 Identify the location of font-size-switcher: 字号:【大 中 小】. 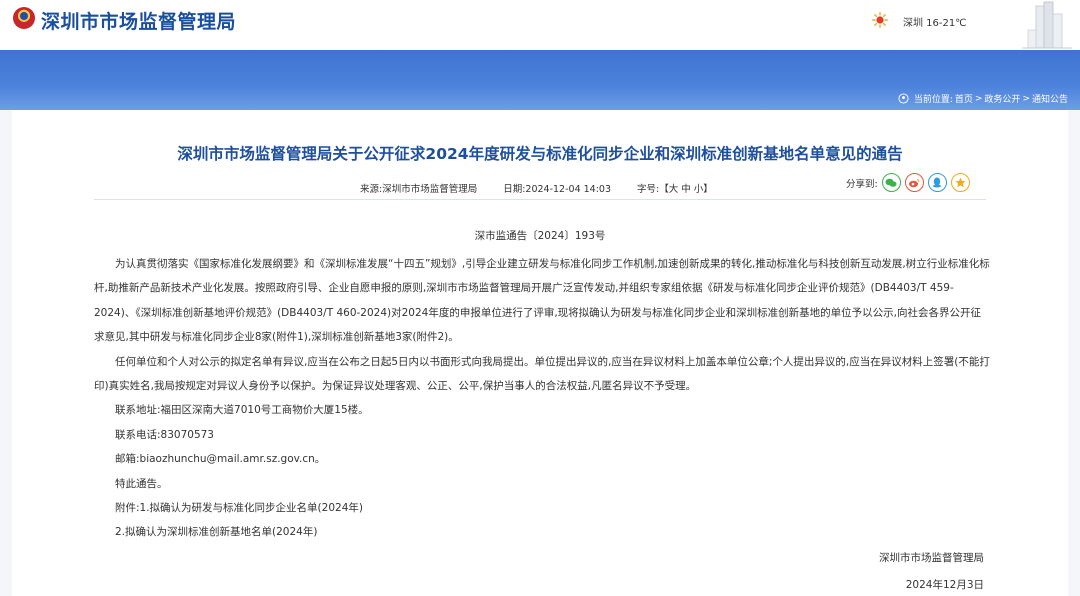
(675, 188).